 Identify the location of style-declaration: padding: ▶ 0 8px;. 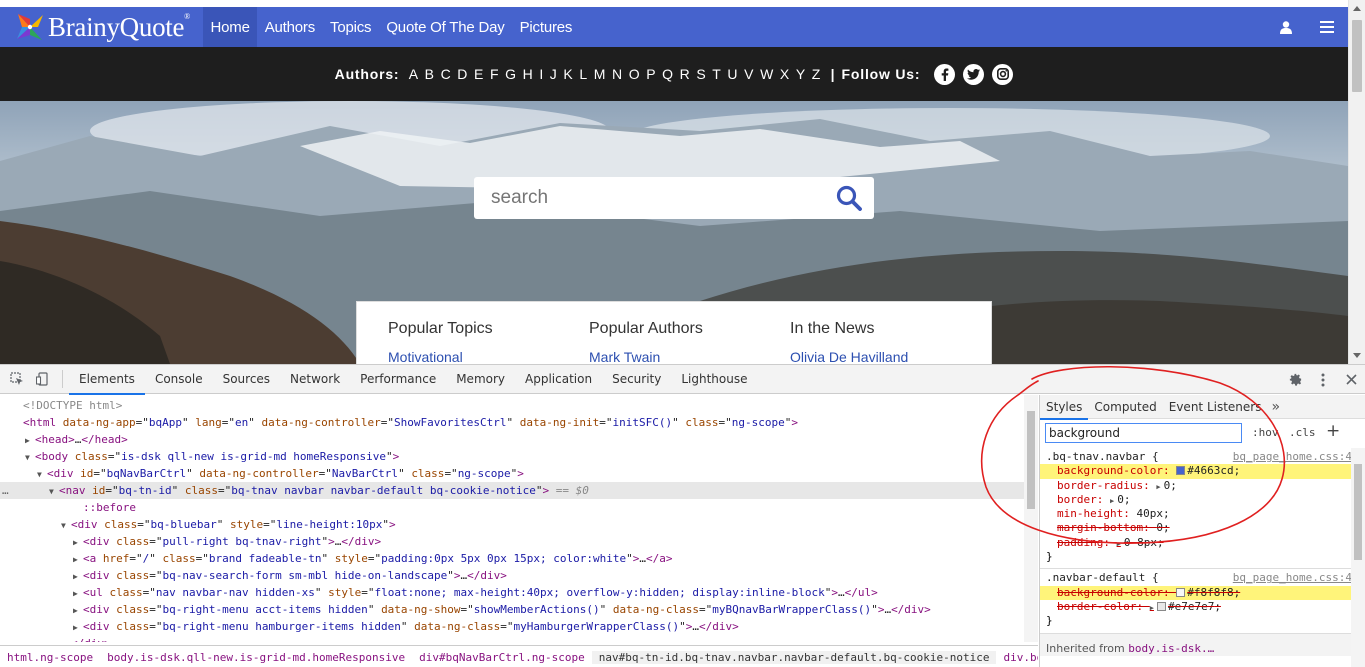
(1199, 543).